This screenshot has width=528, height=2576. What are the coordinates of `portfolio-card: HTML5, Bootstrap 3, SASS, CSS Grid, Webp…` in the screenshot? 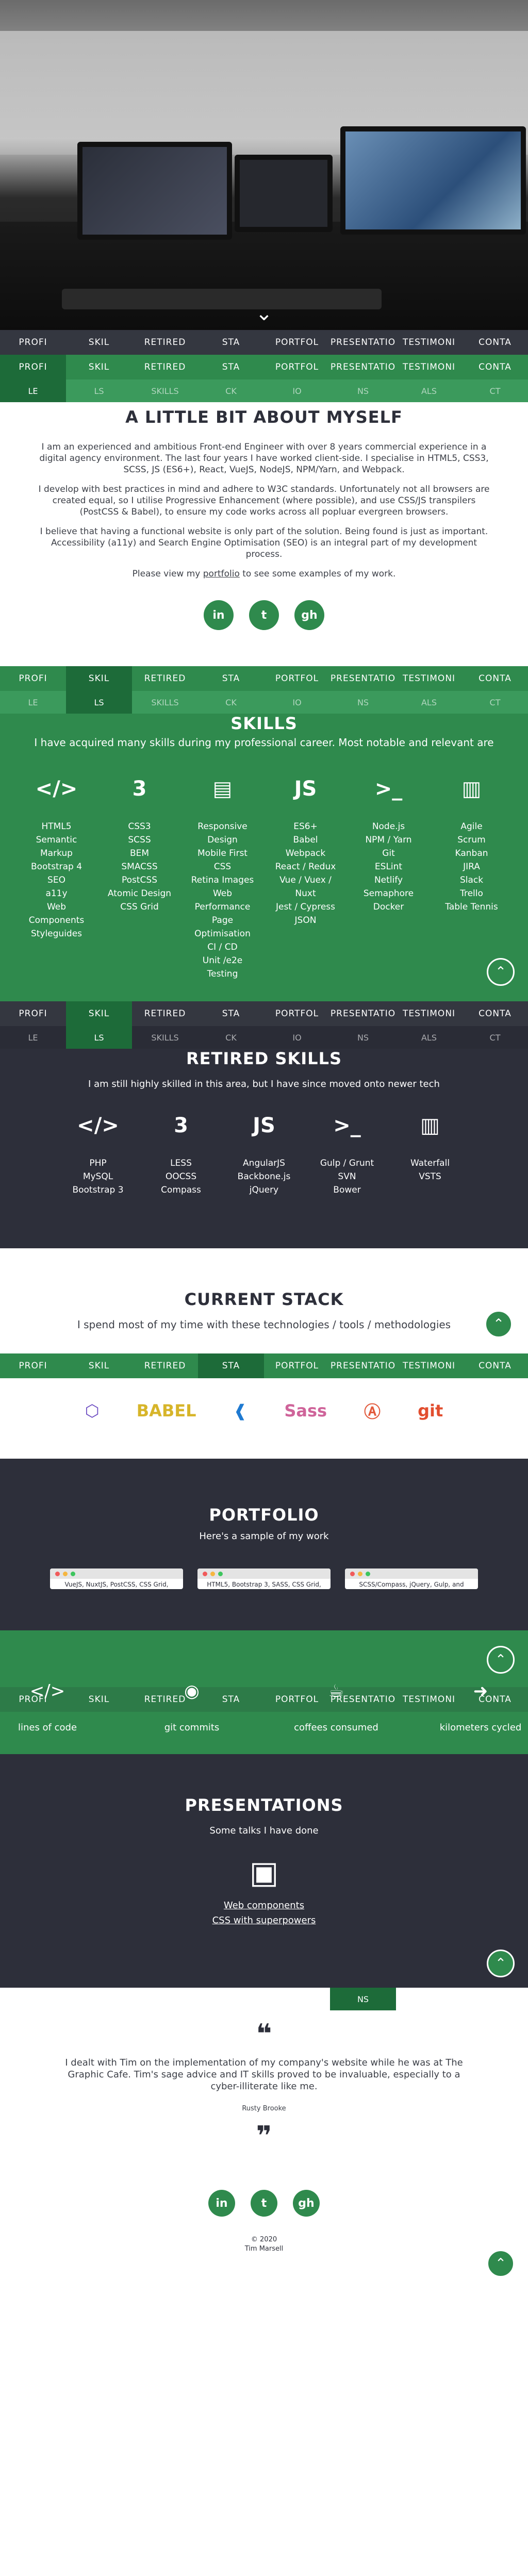 It's located at (264, 1579).